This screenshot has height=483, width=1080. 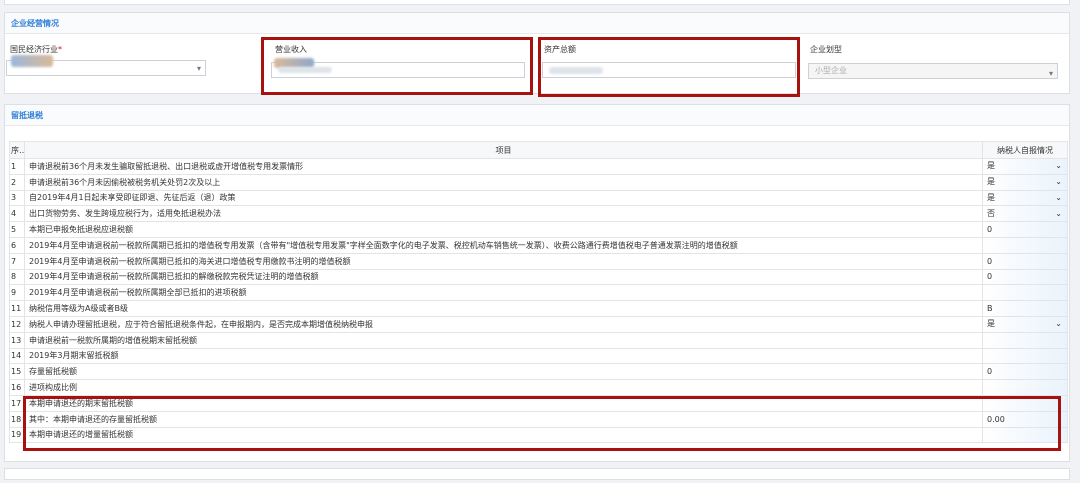 I want to click on row-number: 8, so click(x=17, y=277).